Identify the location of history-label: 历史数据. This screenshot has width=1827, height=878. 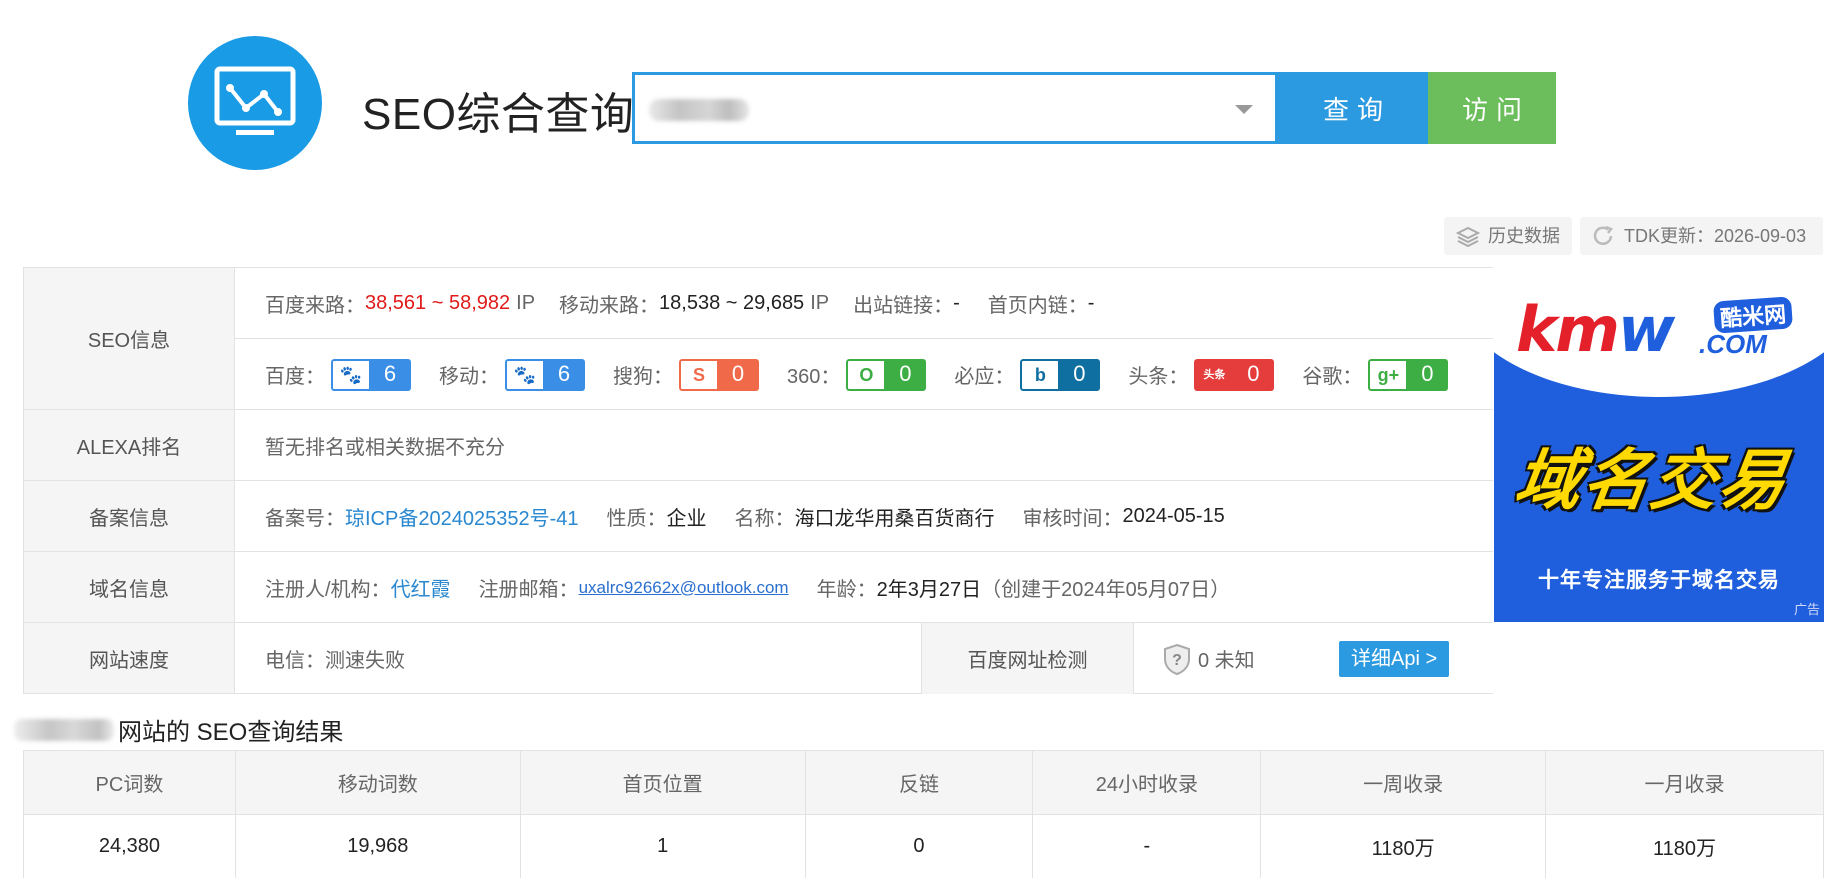
(1524, 236).